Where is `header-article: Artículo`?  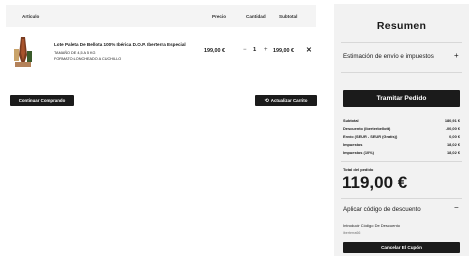 header-article: Artículo is located at coordinates (31, 16).